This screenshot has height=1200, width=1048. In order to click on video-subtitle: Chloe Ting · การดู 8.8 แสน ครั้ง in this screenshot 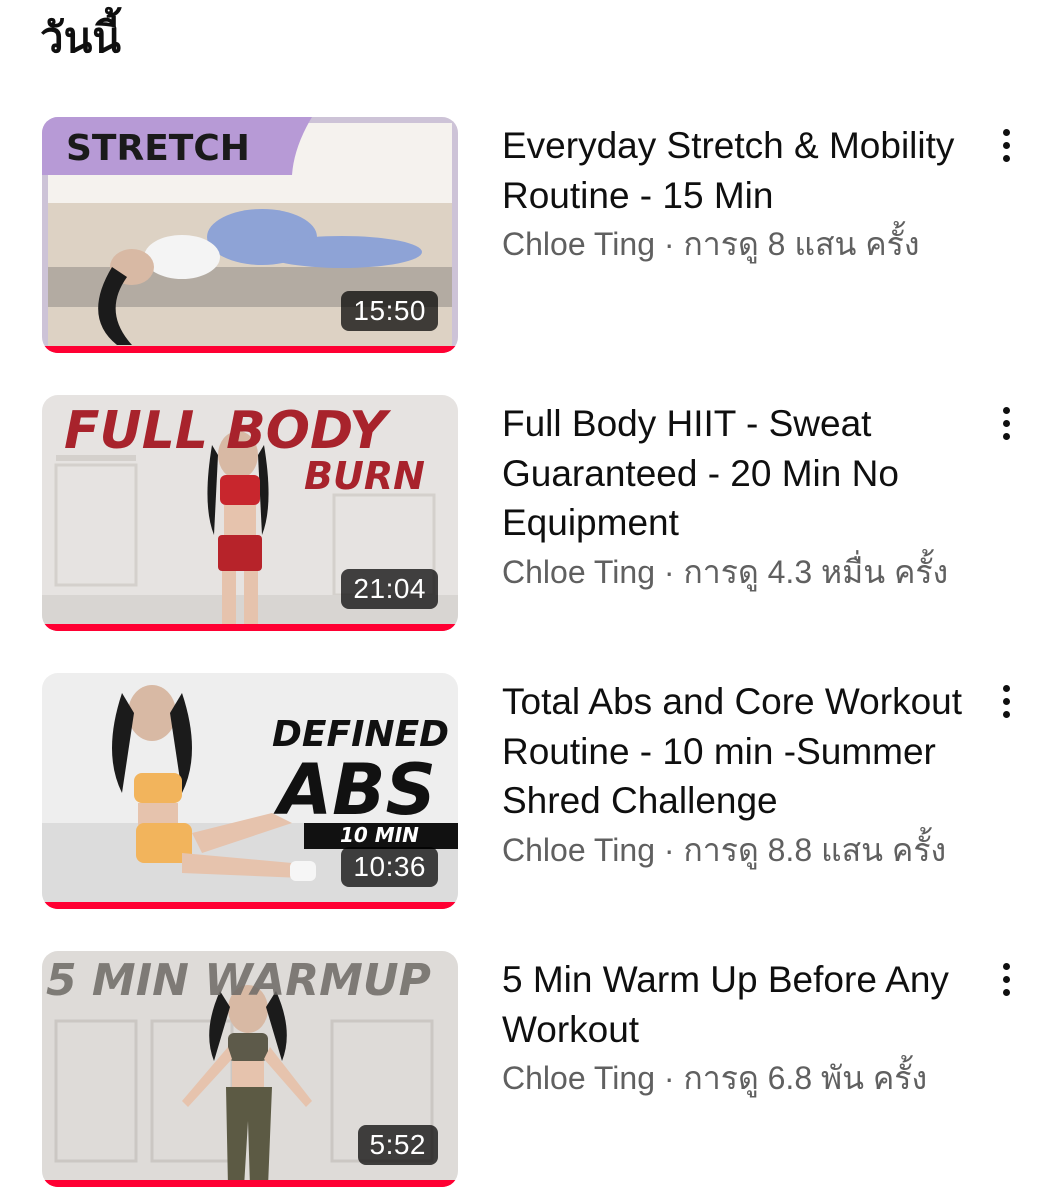, I will do `click(742, 850)`.